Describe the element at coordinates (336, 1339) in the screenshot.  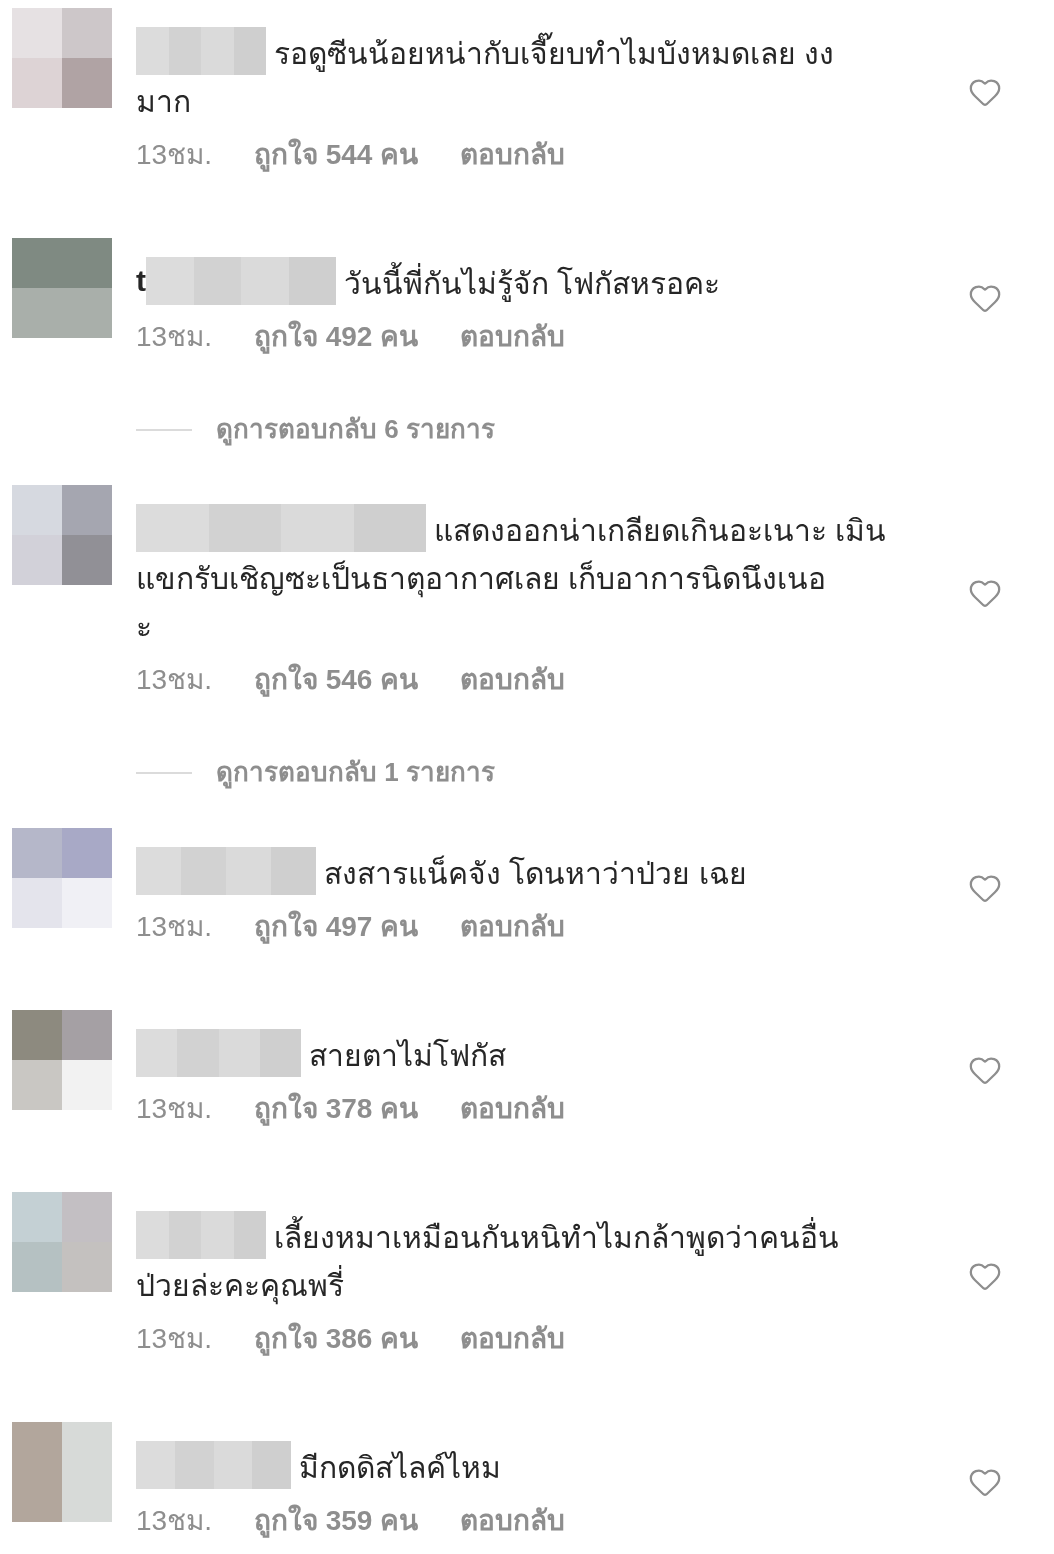
I see `likes-count: ถูกใจ 386 คน` at that location.